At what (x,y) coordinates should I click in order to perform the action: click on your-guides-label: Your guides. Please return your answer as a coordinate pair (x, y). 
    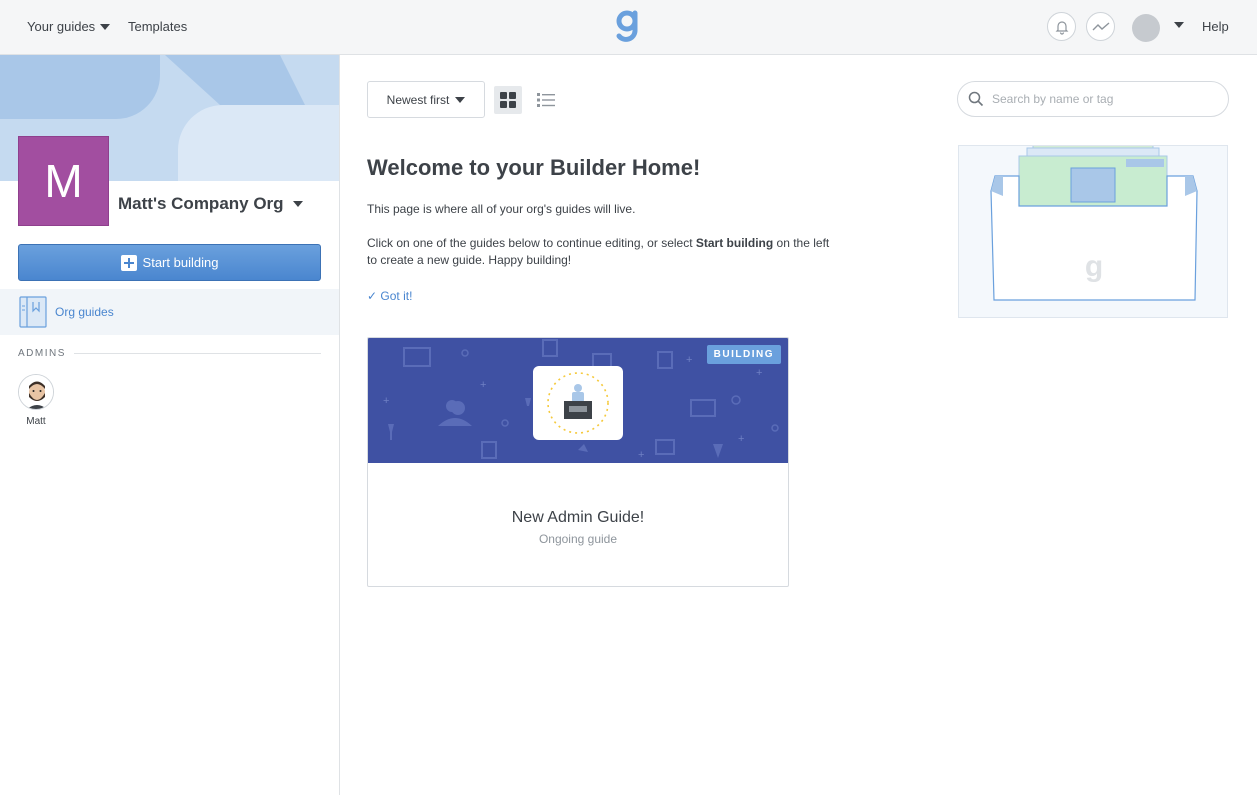
    Looking at the image, I should click on (61, 26).